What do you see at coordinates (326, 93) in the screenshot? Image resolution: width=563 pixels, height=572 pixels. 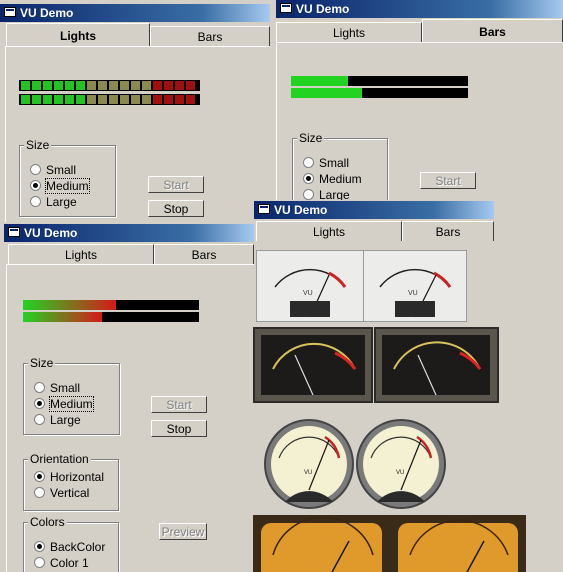 I see `bar-meter-bottom-fill` at bounding box center [326, 93].